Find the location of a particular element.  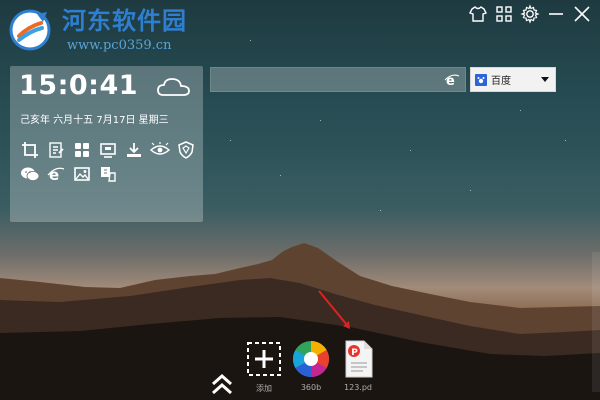

dropdown-arrow-icon is located at coordinates (545, 79).